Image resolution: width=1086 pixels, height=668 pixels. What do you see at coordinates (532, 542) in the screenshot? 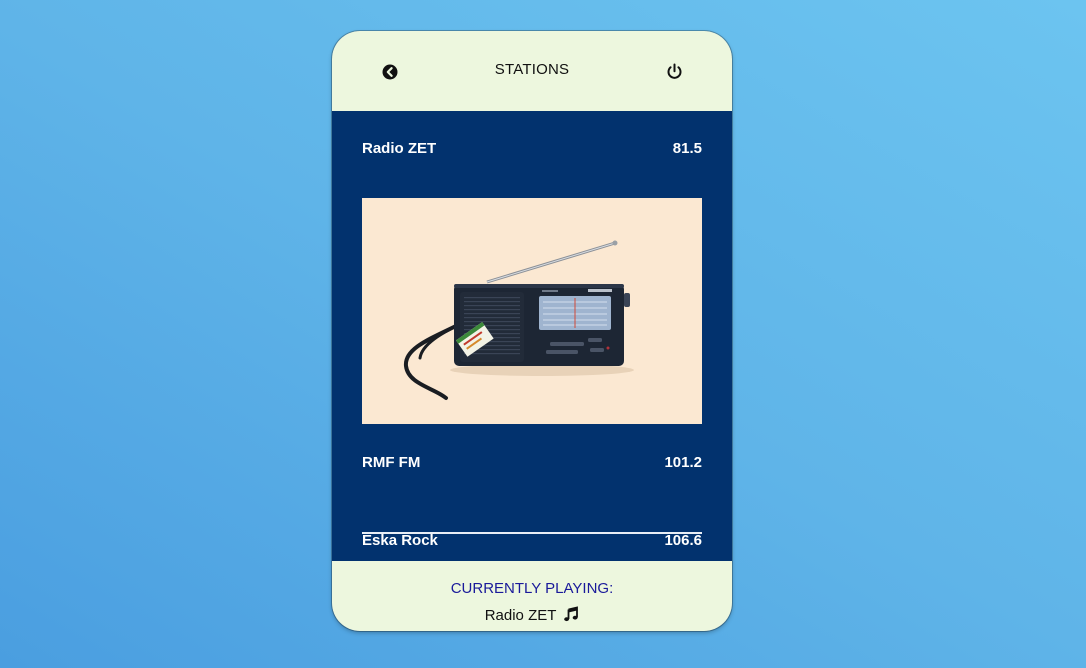
I see `station-row-eska-rock: Eska Rock 106.6` at bounding box center [532, 542].